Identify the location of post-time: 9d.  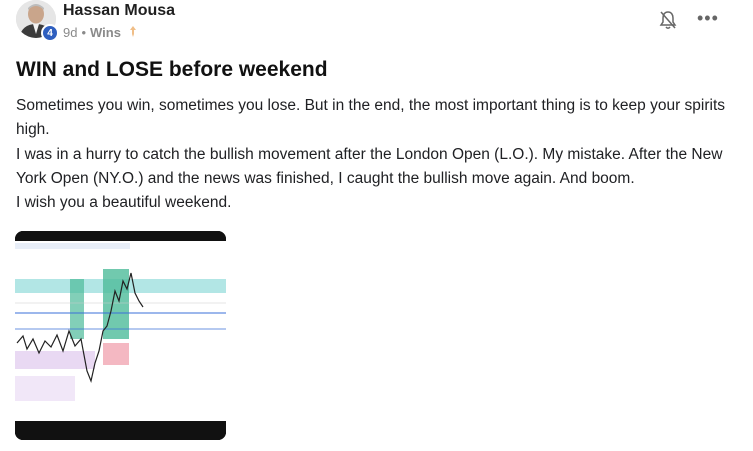
(70, 32).